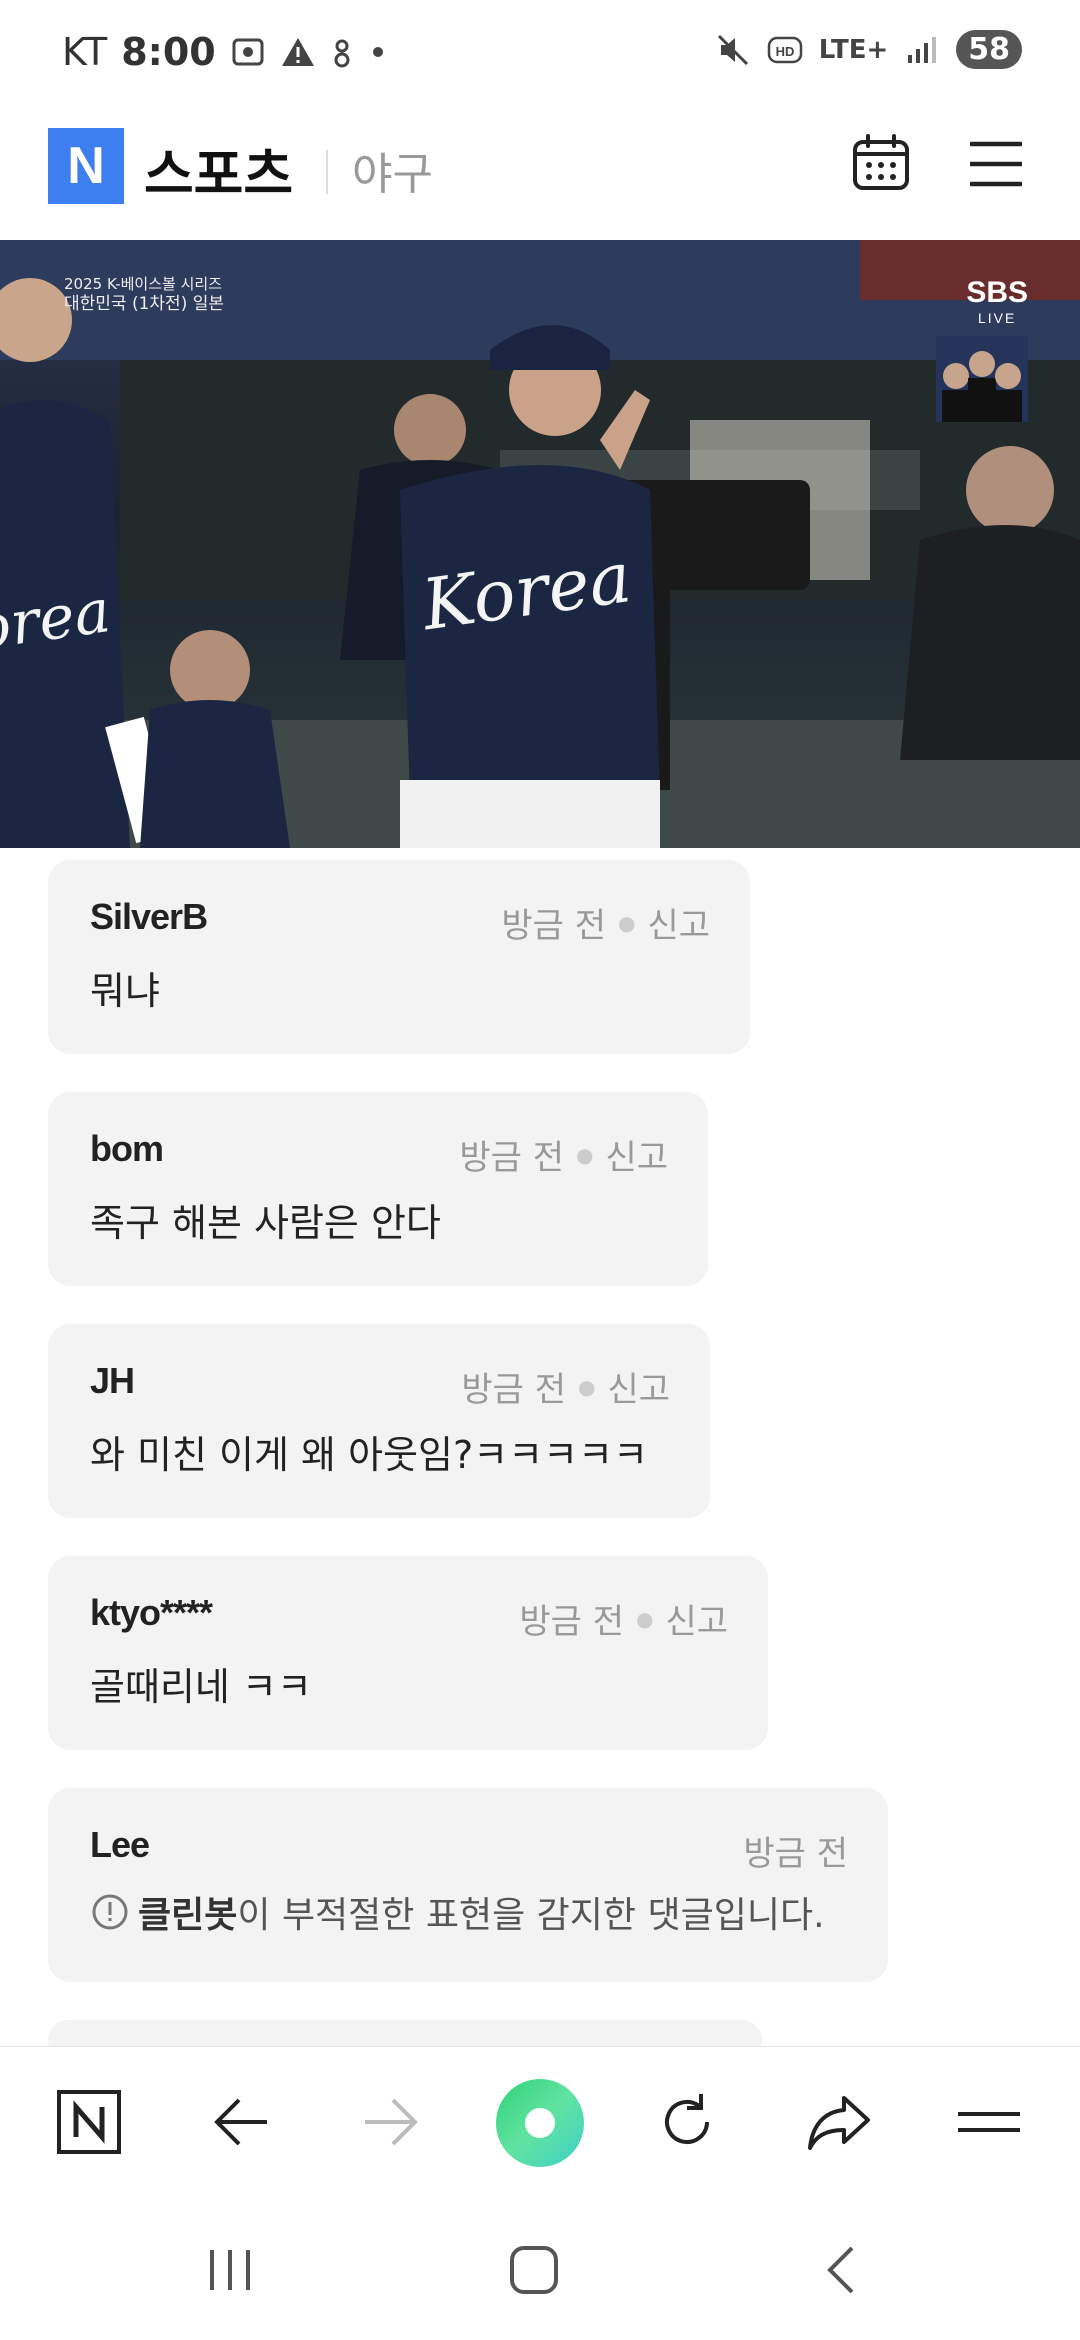 The width and height of the screenshot is (1080, 2340). What do you see at coordinates (378, 1189) in the screenshot?
I see `comment-card: bom 방금 전 ● 신고 족구 해본 사람은 안다` at bounding box center [378, 1189].